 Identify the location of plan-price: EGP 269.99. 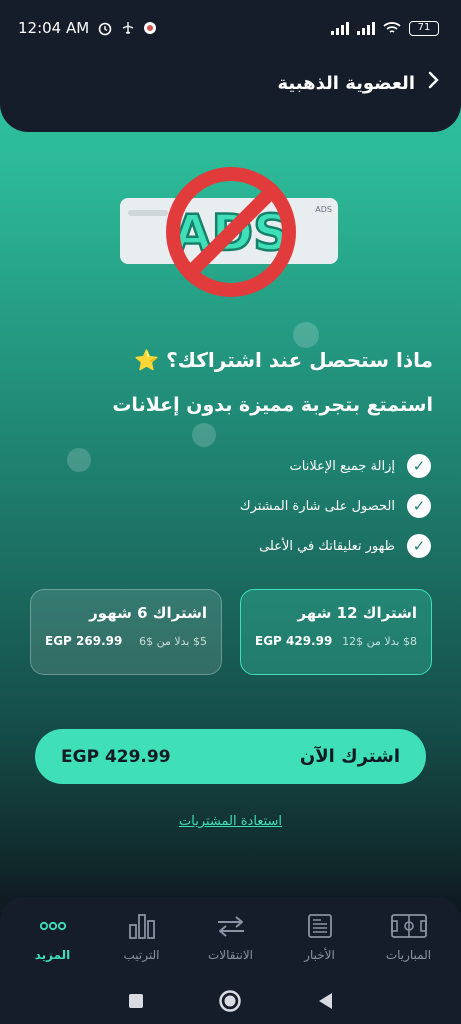
(84, 641).